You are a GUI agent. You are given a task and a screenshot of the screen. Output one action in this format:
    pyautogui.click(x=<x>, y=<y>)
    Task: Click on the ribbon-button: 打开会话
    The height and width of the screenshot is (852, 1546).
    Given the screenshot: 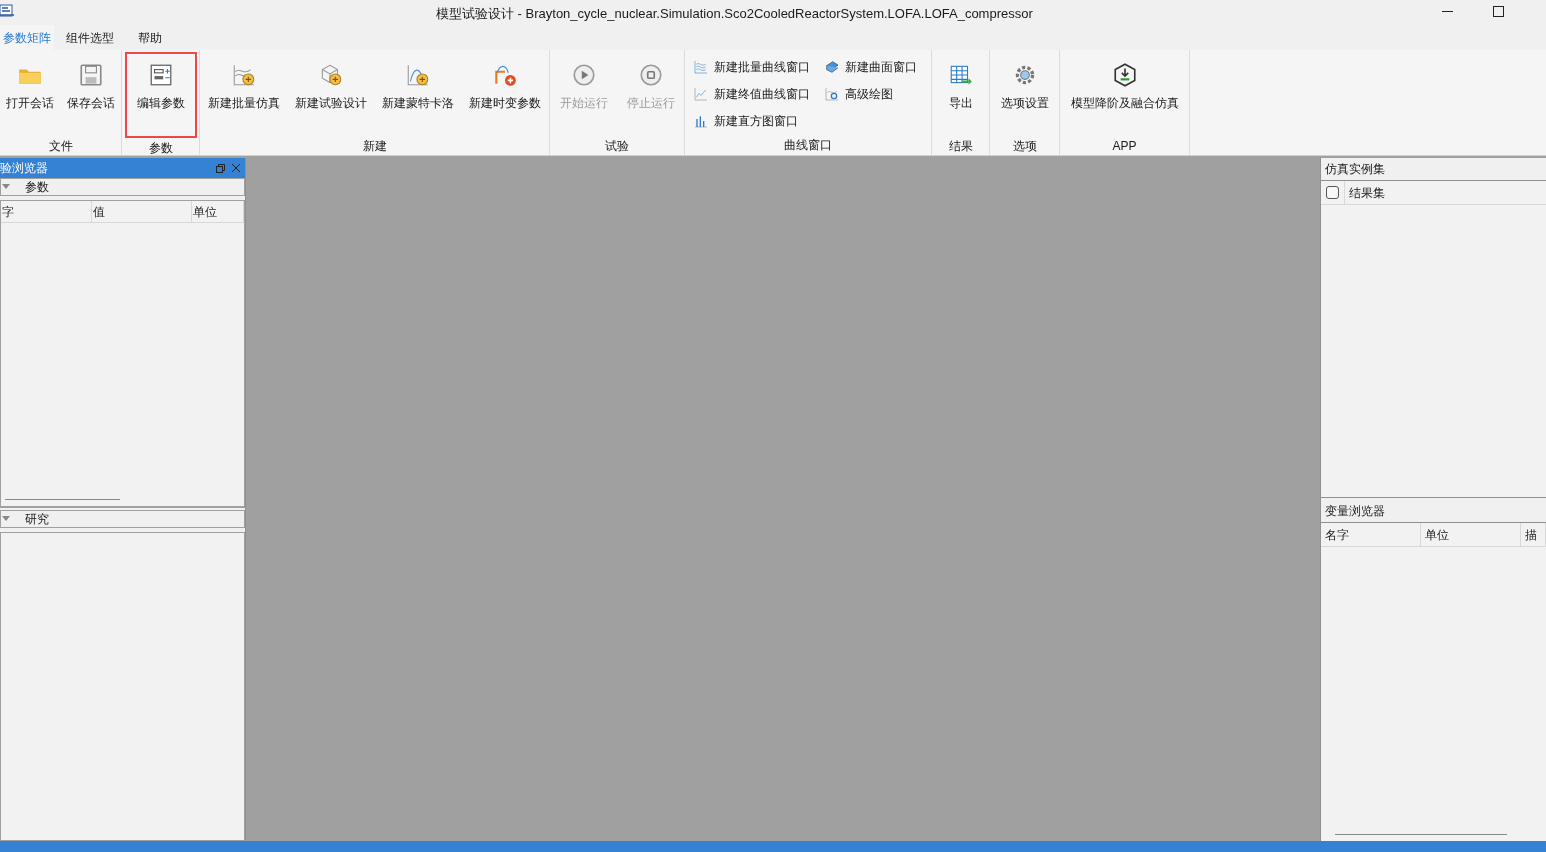 What is the action you would take?
    pyautogui.click(x=30, y=97)
    